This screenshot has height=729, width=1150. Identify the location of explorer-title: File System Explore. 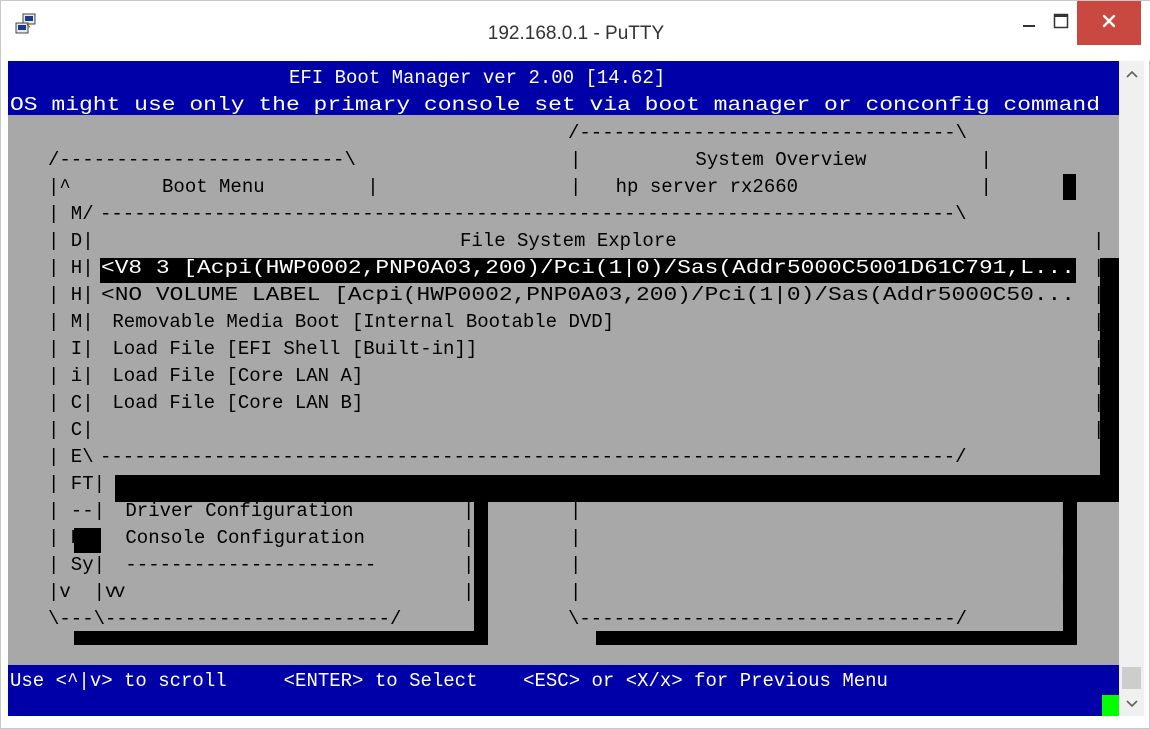
(568, 241).